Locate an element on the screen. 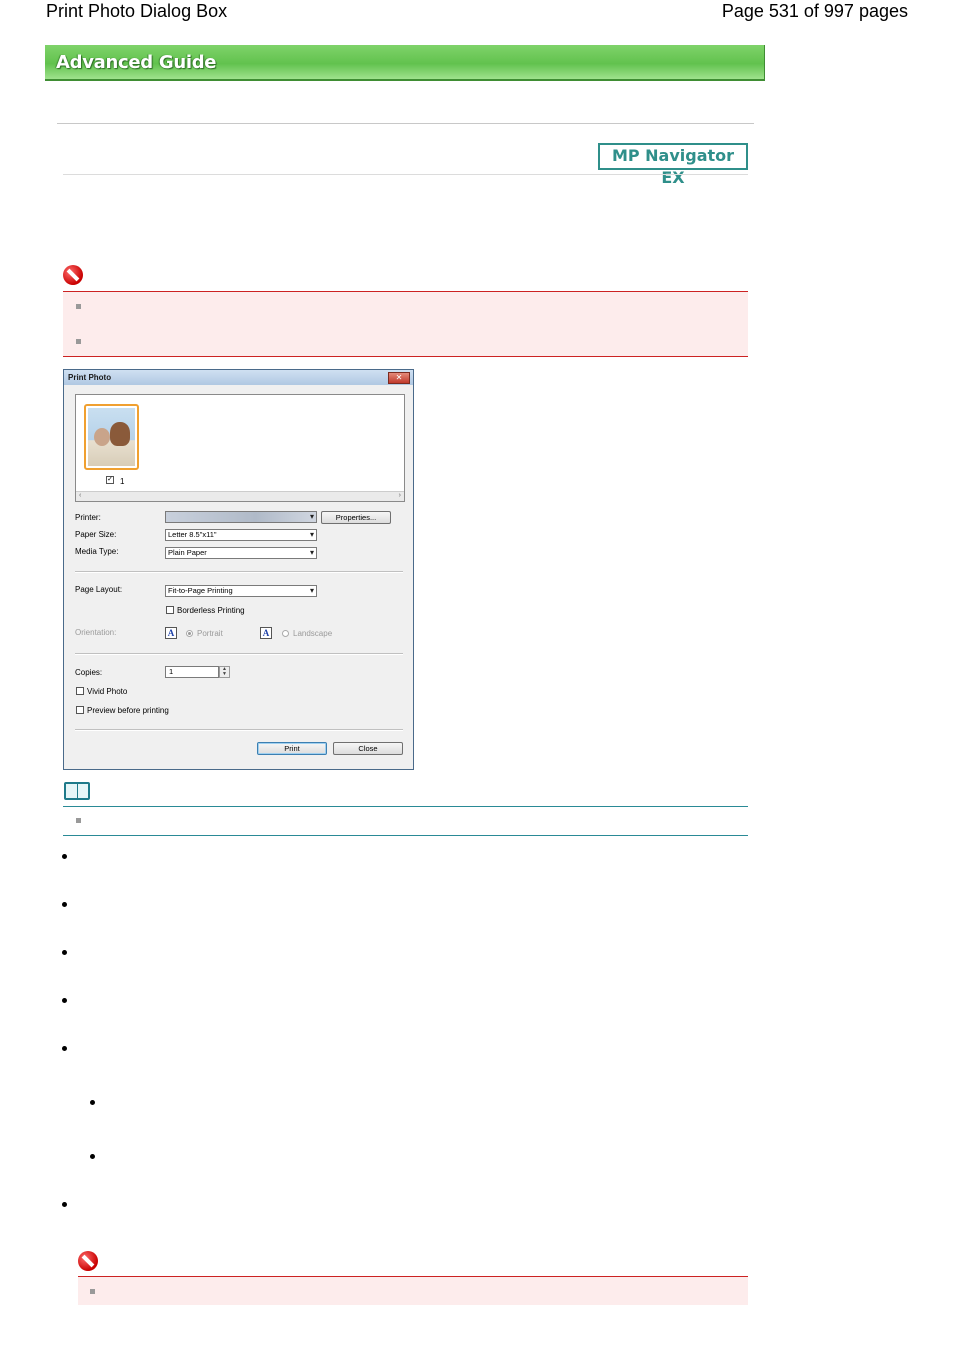  dialog-title: Print Photo is located at coordinates (90, 377).